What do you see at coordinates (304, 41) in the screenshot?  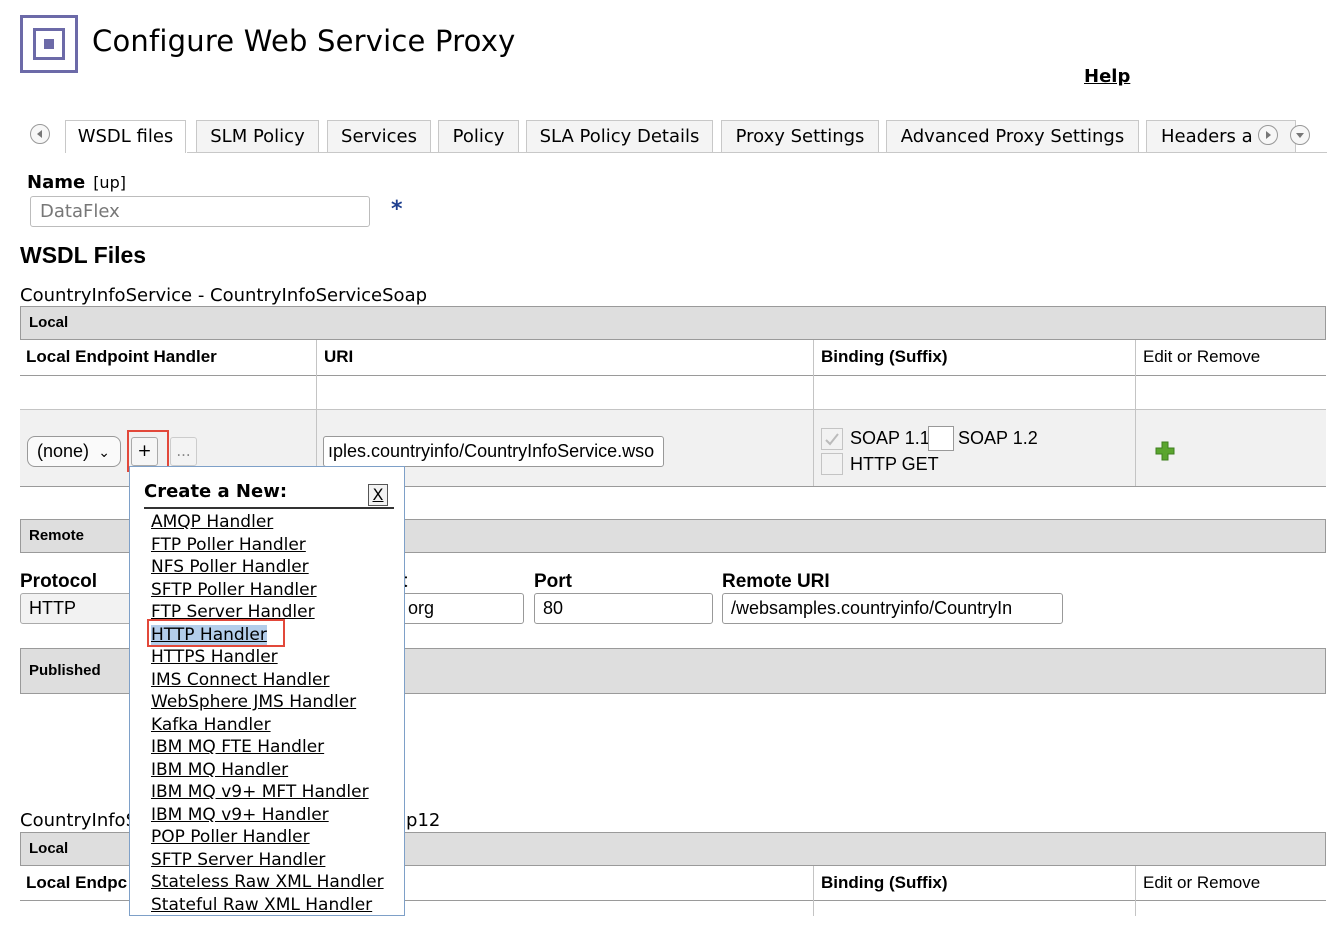 I see `page-title: Configure Web Service Proxy` at bounding box center [304, 41].